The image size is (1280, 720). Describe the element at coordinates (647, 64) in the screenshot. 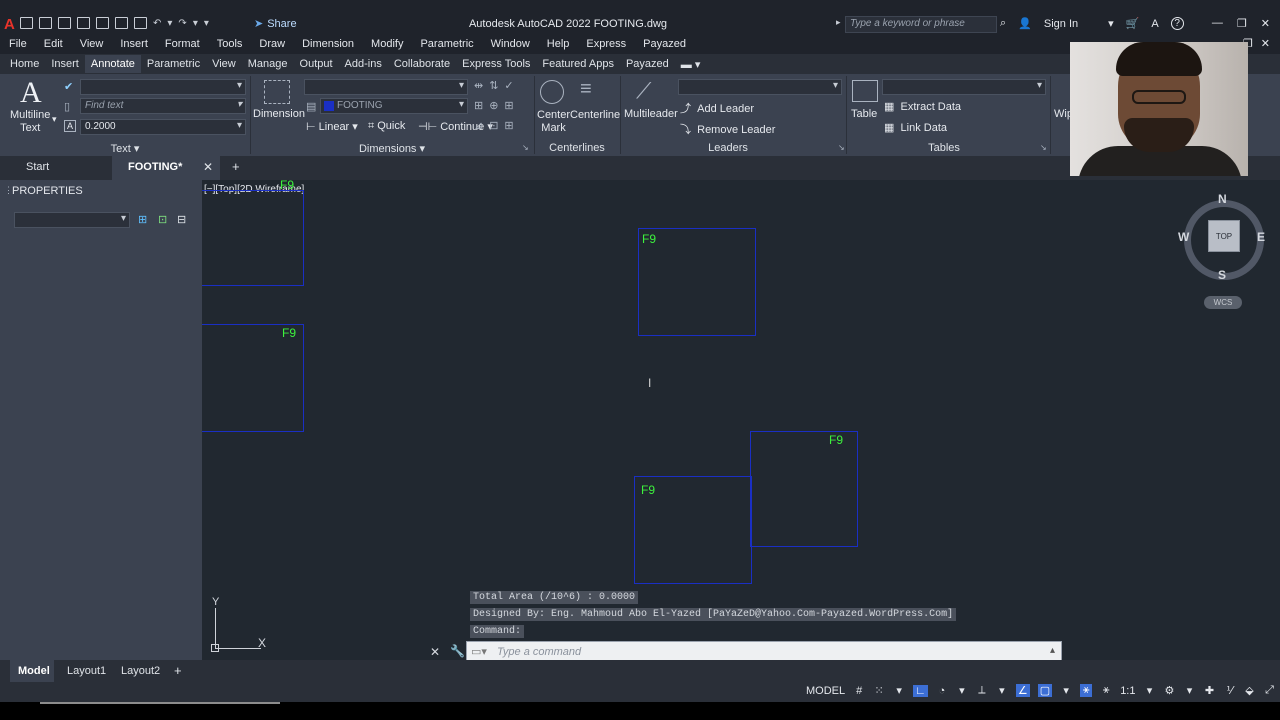

I see `tab-payazed: Payazed` at that location.